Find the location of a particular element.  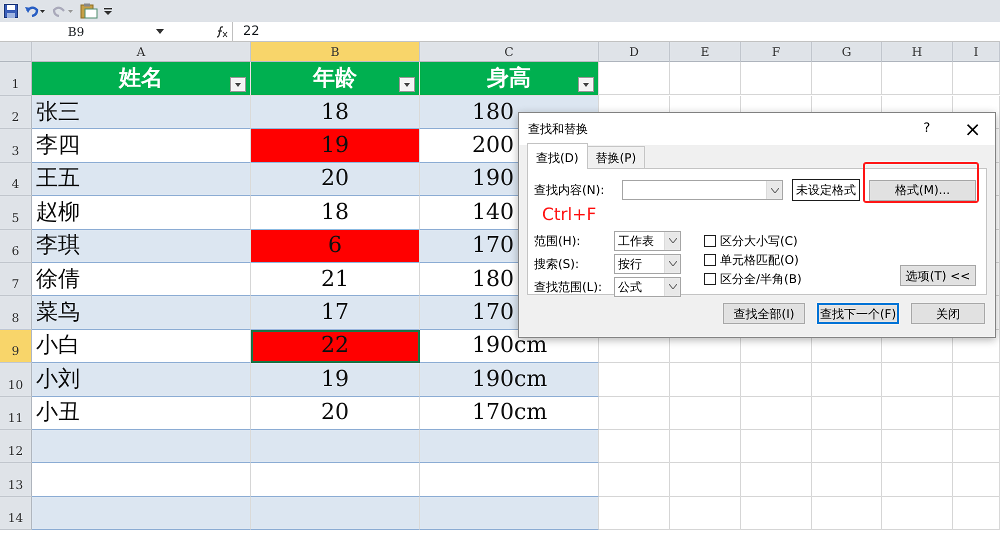

row-header: 3 is located at coordinates (16, 146).